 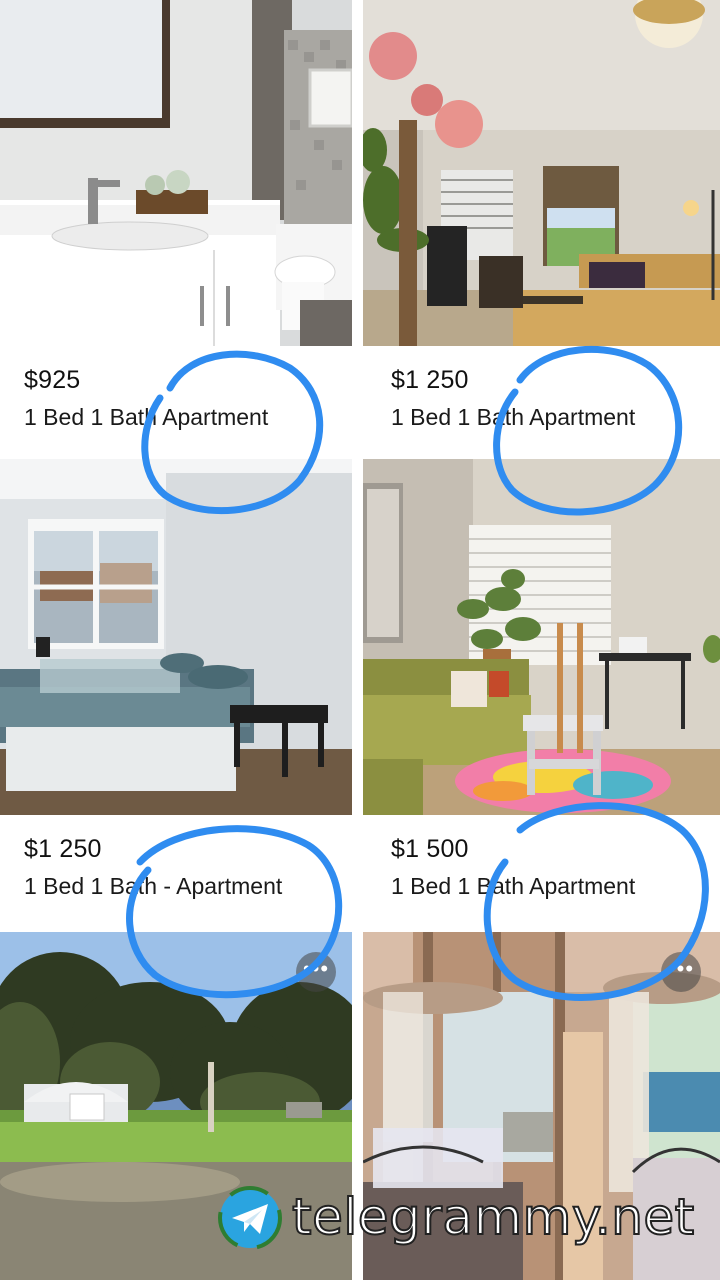 What do you see at coordinates (176, 173) in the screenshot?
I see `bathroom-photo` at bounding box center [176, 173].